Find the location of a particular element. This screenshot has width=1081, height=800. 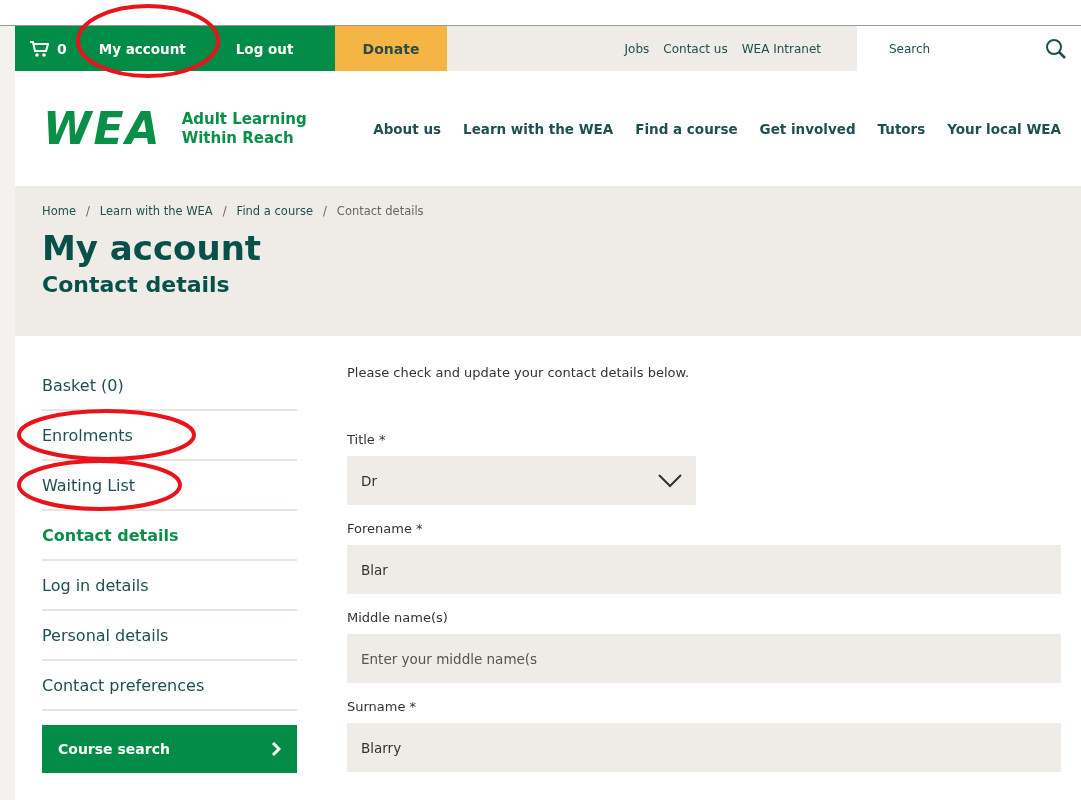

input-field: Blar is located at coordinates (704, 569).